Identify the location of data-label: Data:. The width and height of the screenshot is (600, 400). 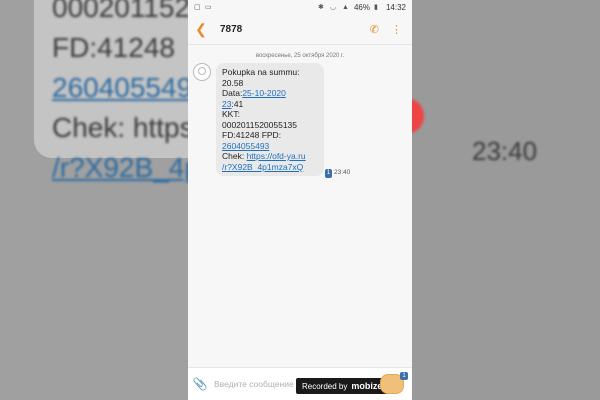
(232, 93).